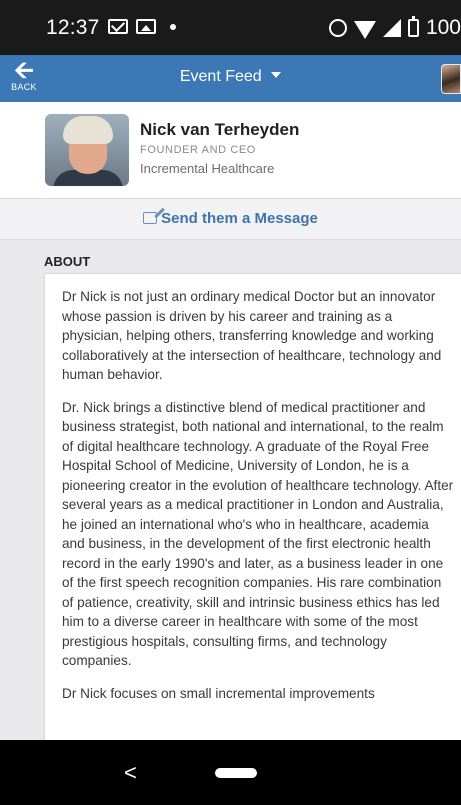 This screenshot has width=461, height=805. Describe the element at coordinates (87, 150) in the screenshot. I see `profile-photo` at that location.